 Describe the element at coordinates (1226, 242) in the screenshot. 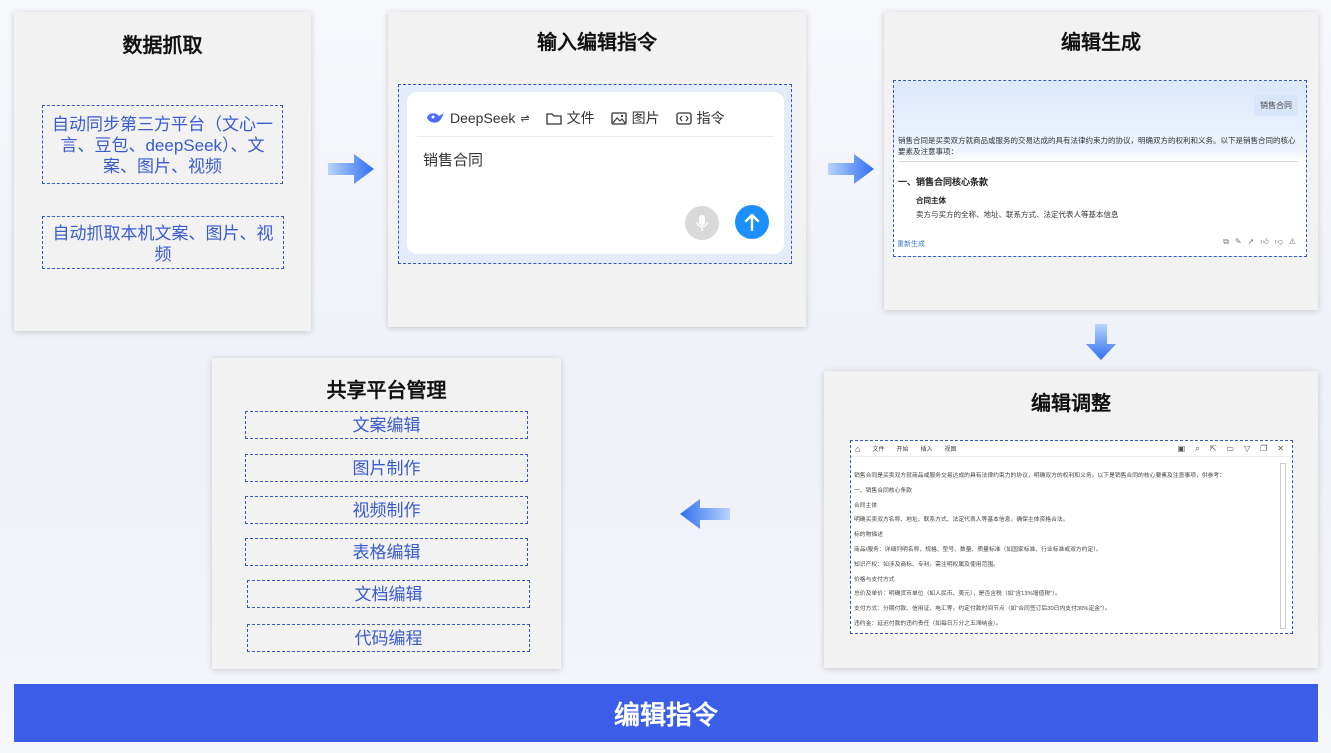

I see `copy-icon: ⧉` at that location.